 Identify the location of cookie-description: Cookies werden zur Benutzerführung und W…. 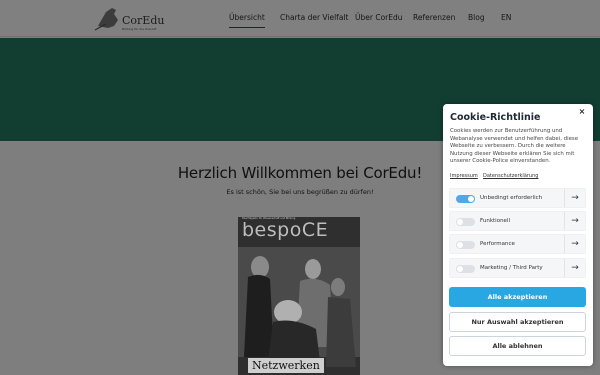
(514, 146).